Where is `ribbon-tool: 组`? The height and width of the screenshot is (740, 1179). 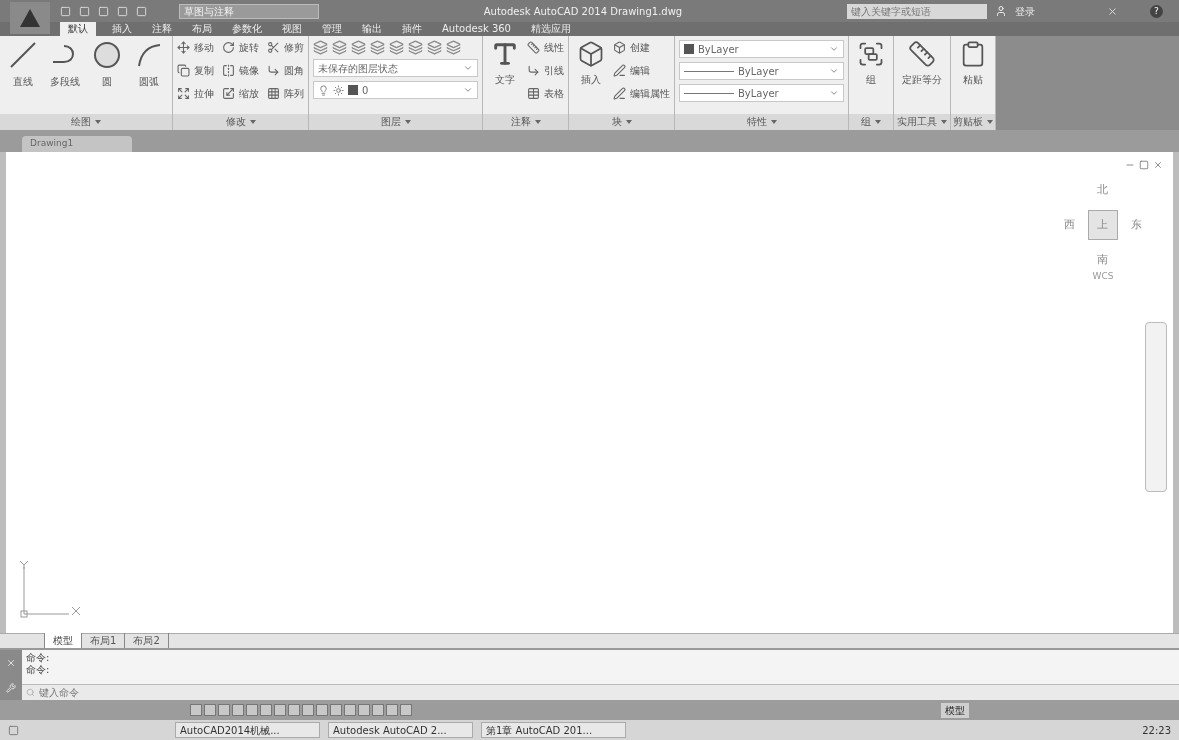
ribbon-tool: 组 is located at coordinates (871, 63).